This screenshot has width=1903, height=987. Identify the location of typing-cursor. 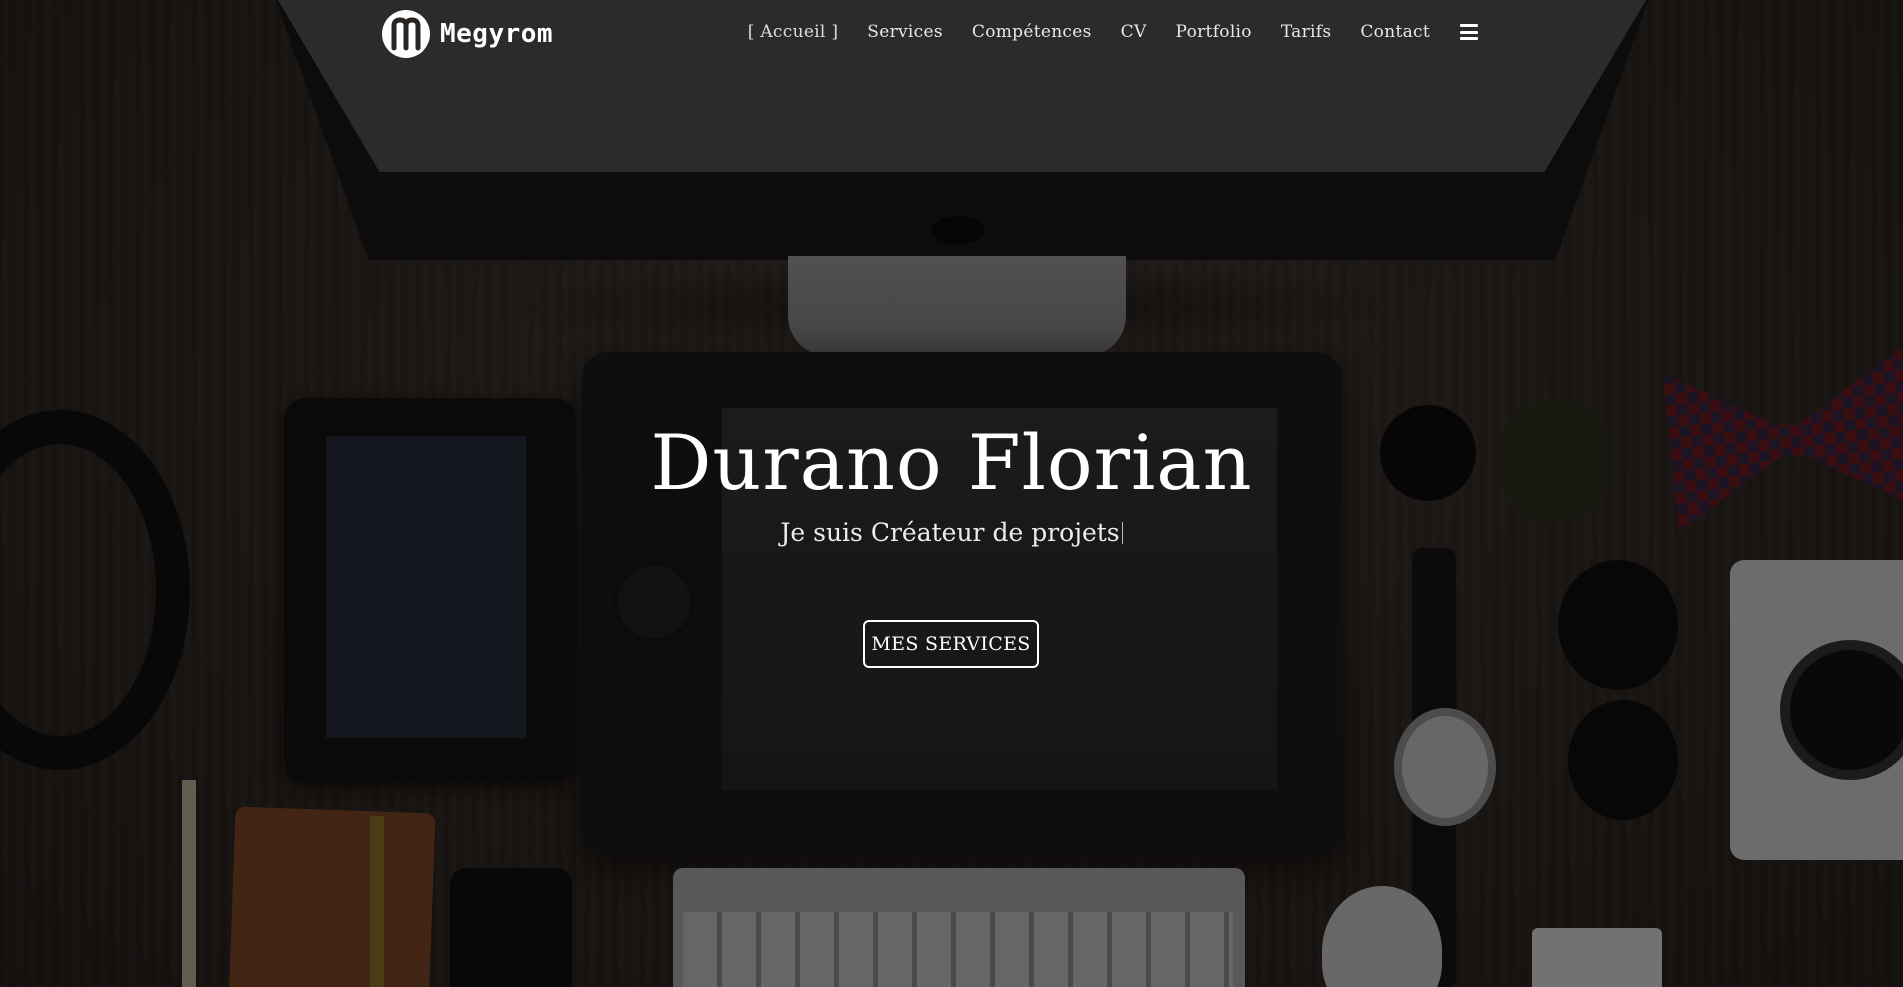
(1122, 533).